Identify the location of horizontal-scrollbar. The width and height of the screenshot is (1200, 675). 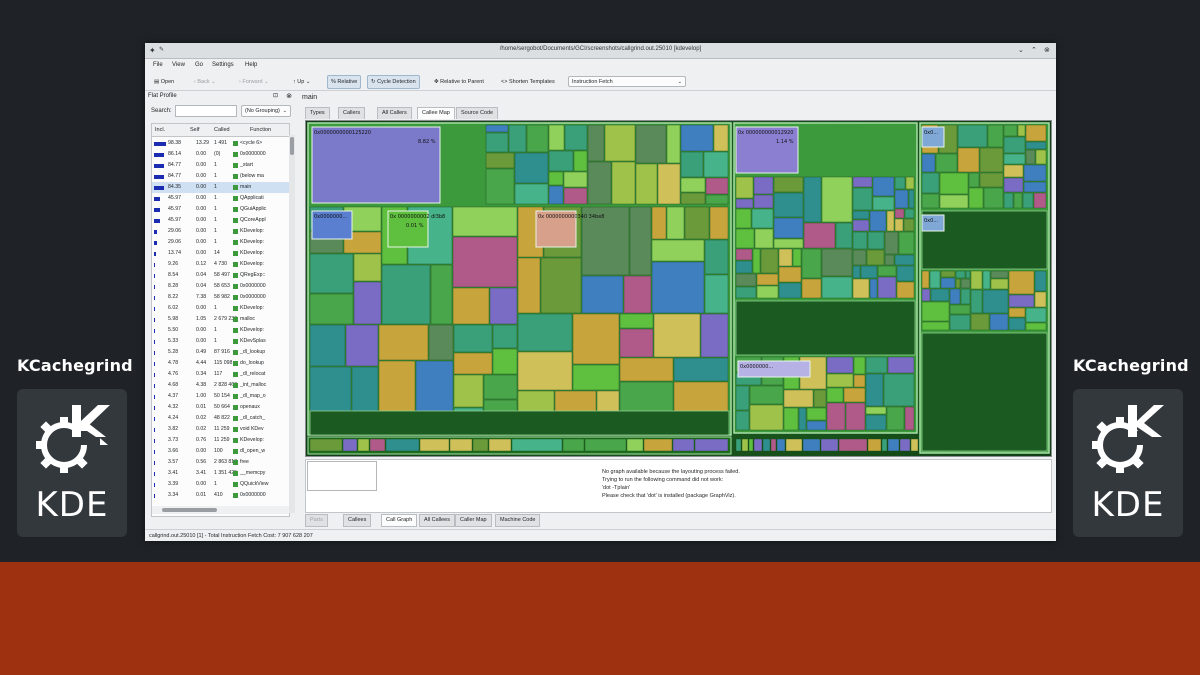
(220, 510).